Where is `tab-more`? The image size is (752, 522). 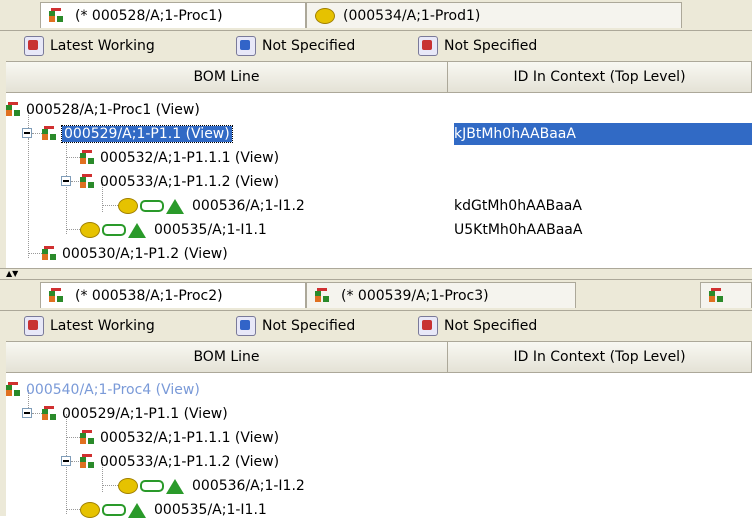
tab-more is located at coordinates (726, 295).